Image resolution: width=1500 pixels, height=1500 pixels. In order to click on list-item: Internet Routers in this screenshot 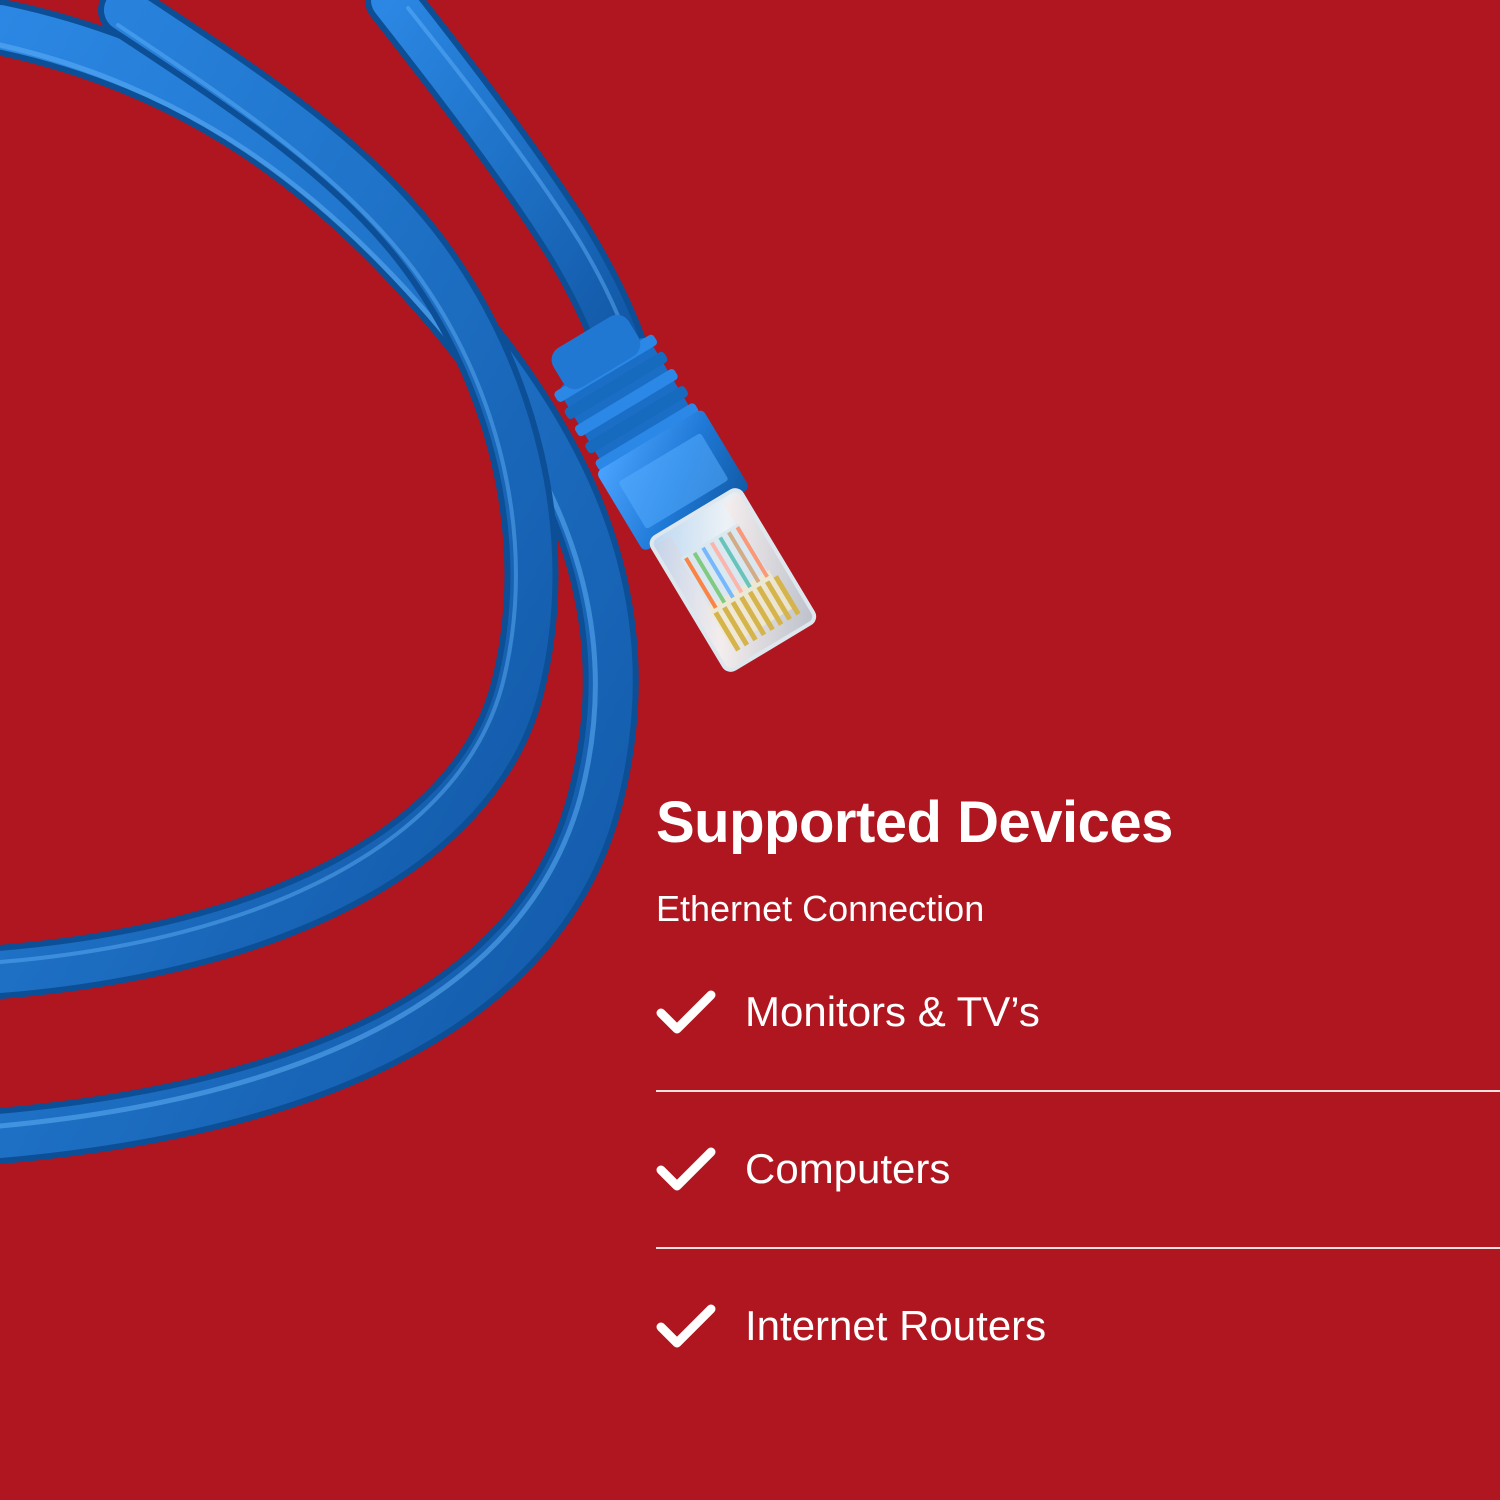, I will do `click(1078, 1374)`.